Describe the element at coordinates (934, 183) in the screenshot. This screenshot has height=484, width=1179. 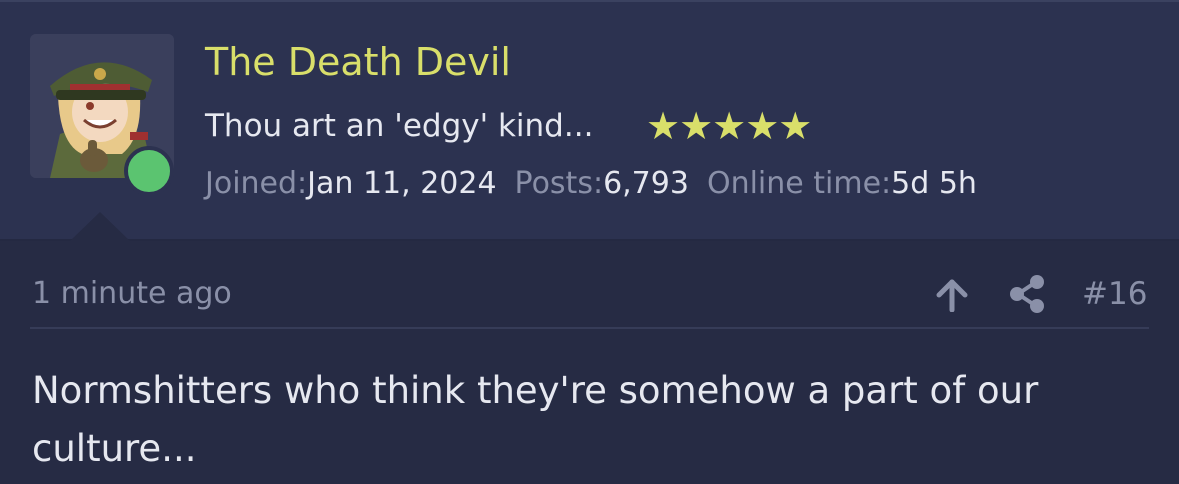
I see `online-time-value: 5d 5h` at that location.